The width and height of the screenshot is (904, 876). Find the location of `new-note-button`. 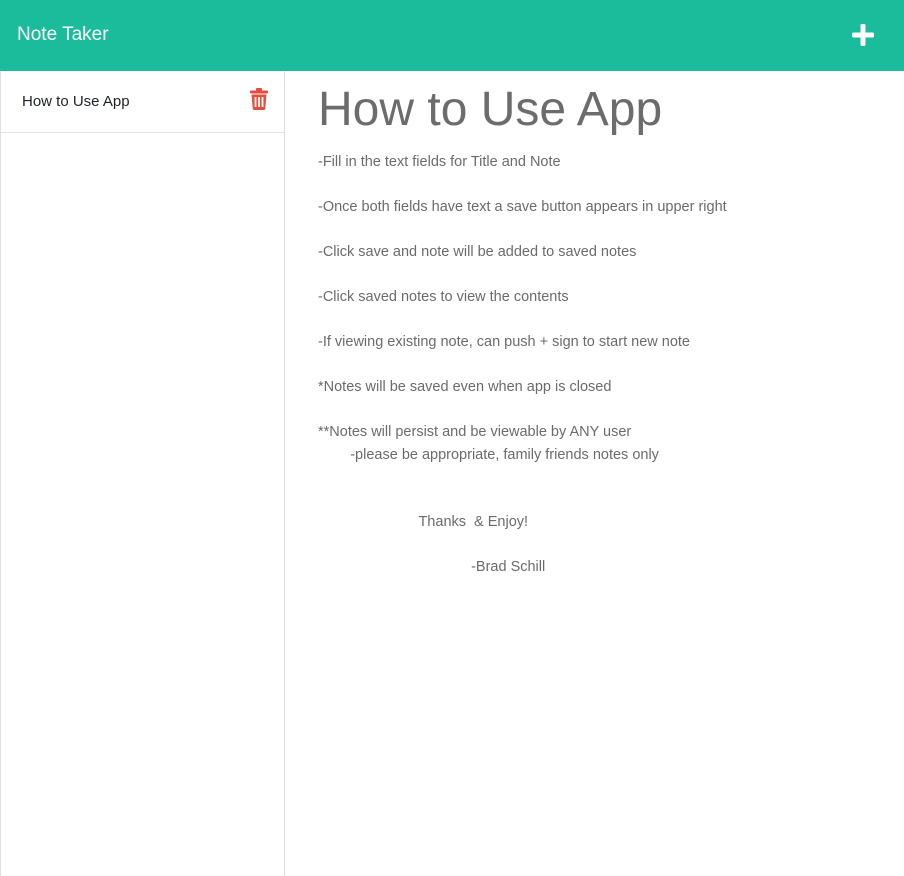

new-note-button is located at coordinates (863, 35).